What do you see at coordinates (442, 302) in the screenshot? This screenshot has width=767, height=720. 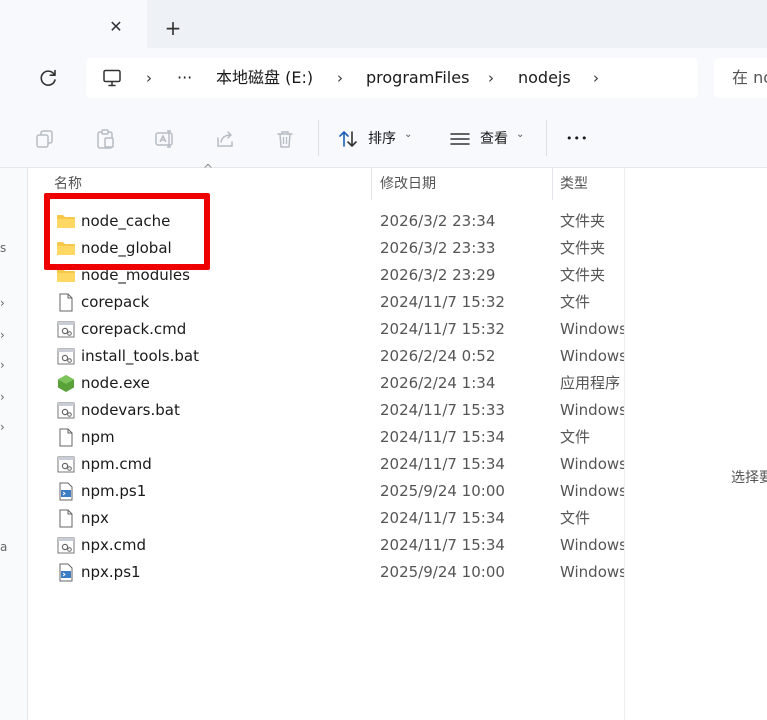 I see `file-modified-date: 2024/11/7 15:32` at bounding box center [442, 302].